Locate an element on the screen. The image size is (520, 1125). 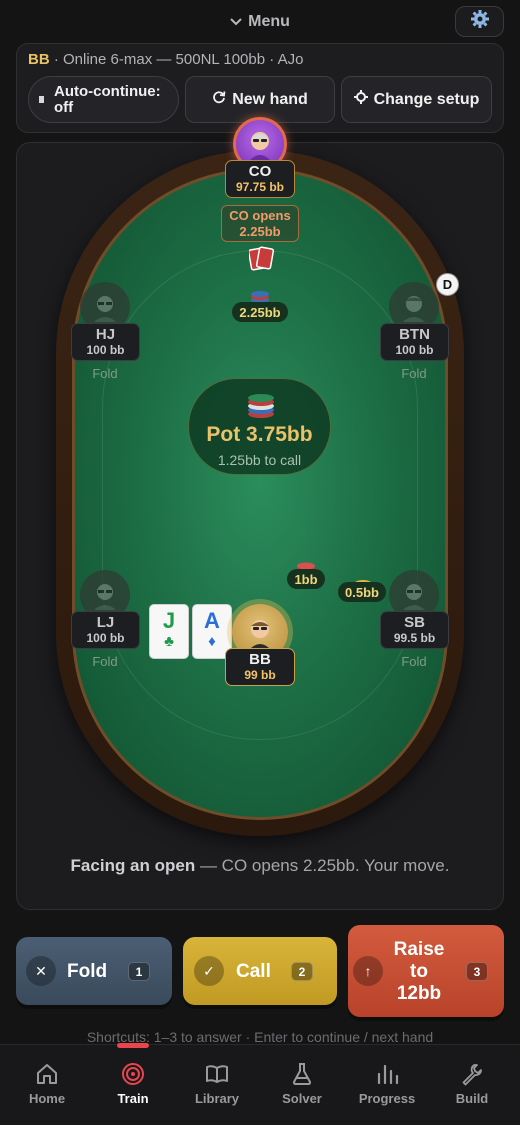
raise-button: ↑ Raise to 12bb 3 is located at coordinates (426, 971).